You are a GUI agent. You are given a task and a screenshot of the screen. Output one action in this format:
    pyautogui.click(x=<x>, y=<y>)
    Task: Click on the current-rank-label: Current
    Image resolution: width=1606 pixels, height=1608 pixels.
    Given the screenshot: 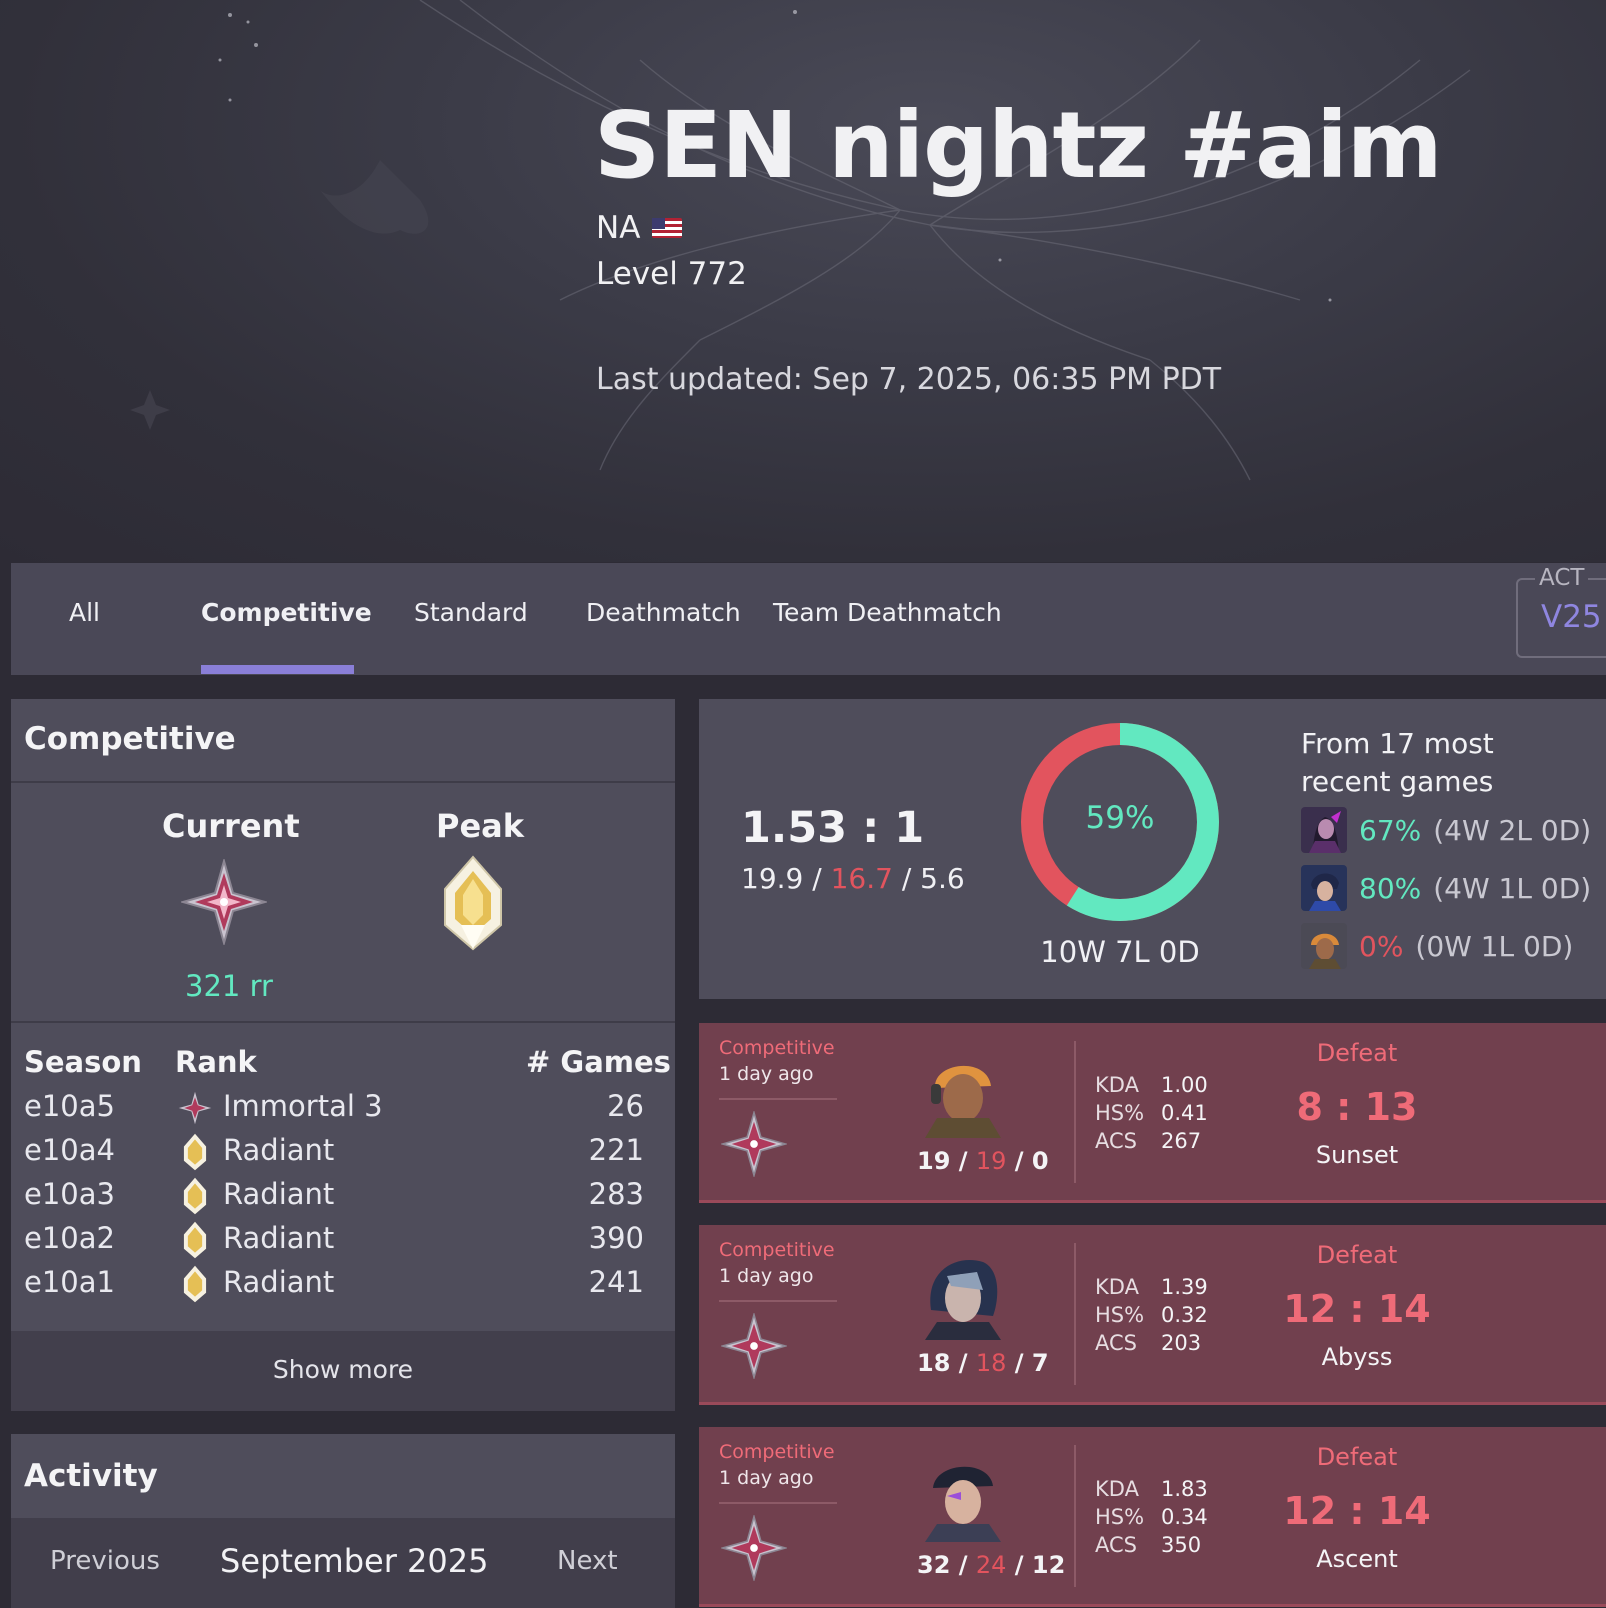 What is the action you would take?
    pyautogui.click(x=231, y=826)
    